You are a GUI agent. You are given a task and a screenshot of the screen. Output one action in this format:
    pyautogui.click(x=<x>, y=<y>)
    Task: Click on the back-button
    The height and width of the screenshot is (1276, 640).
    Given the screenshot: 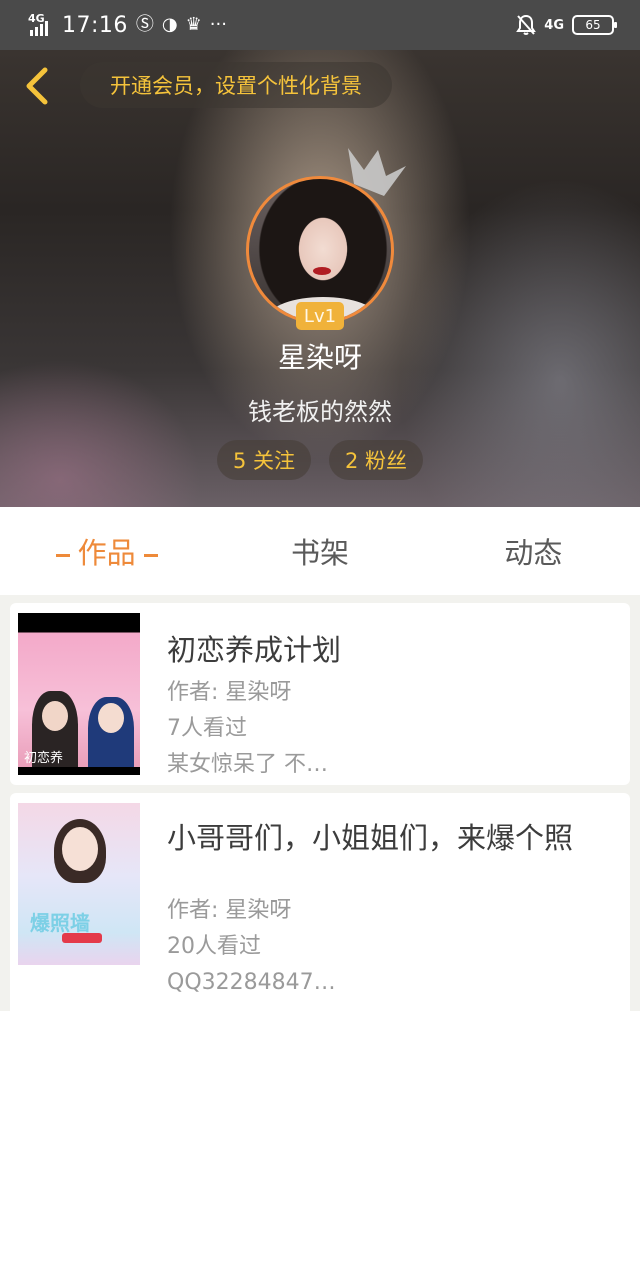 What is the action you would take?
    pyautogui.click(x=36, y=86)
    